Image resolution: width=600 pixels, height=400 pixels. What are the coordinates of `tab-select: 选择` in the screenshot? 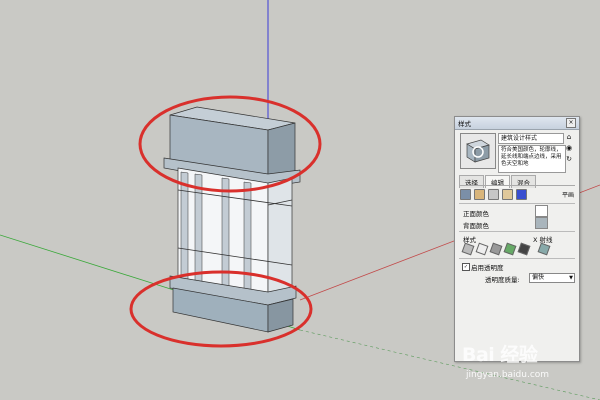 It's located at (471, 181).